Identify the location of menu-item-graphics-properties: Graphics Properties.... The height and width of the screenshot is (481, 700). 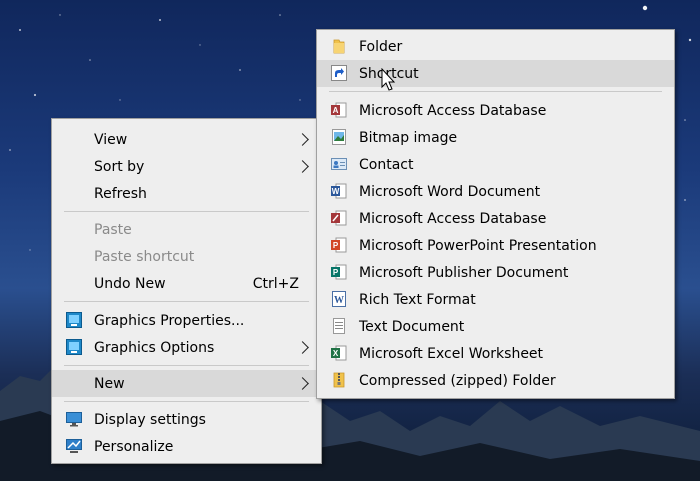
(186, 320).